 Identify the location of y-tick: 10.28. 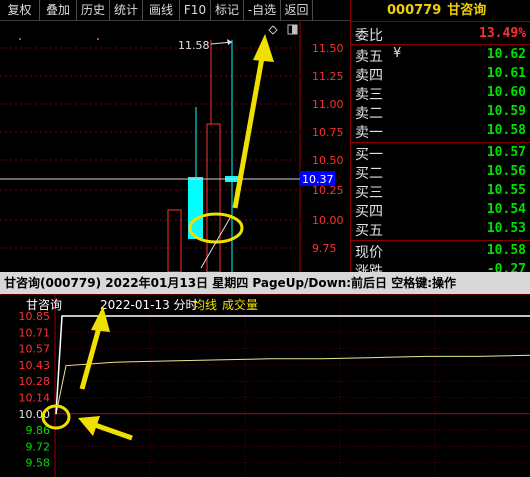
(35, 381).